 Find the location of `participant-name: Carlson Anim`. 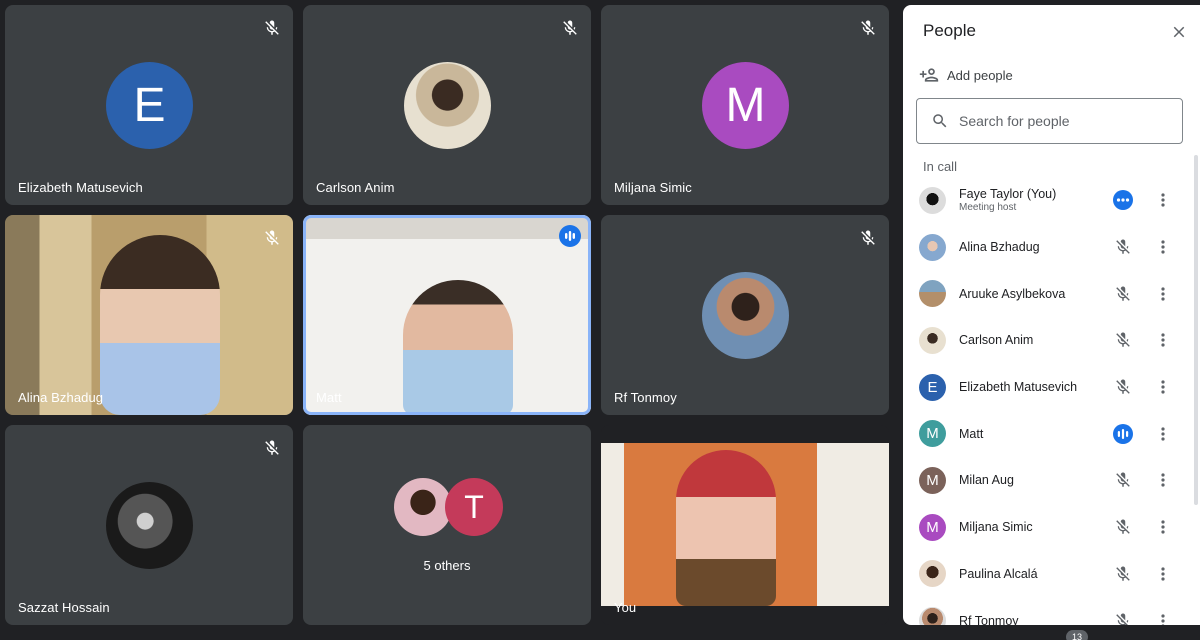

participant-name: Carlson Anim is located at coordinates (355, 187).